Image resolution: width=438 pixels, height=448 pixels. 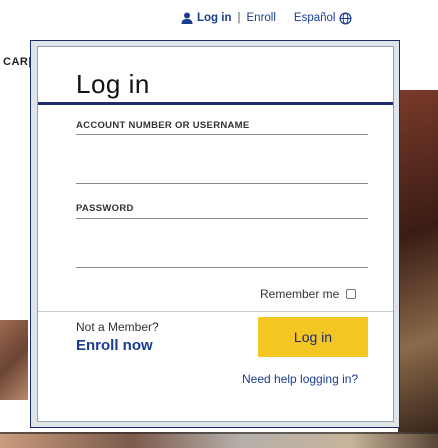 What do you see at coordinates (215, 76) in the screenshot?
I see `modal-header: Log in` at bounding box center [215, 76].